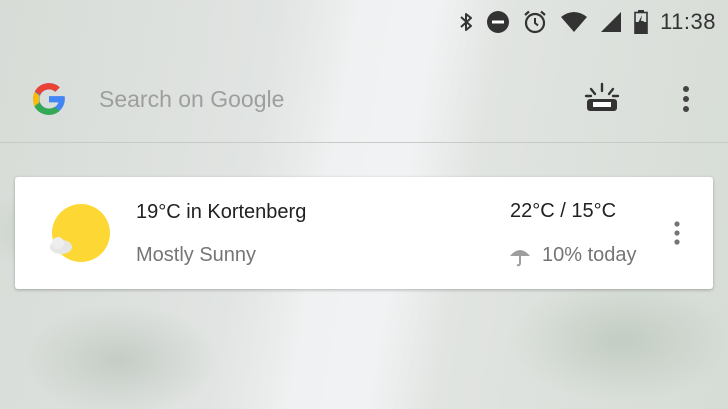  I want to click on bluetooth-icon, so click(466, 22).